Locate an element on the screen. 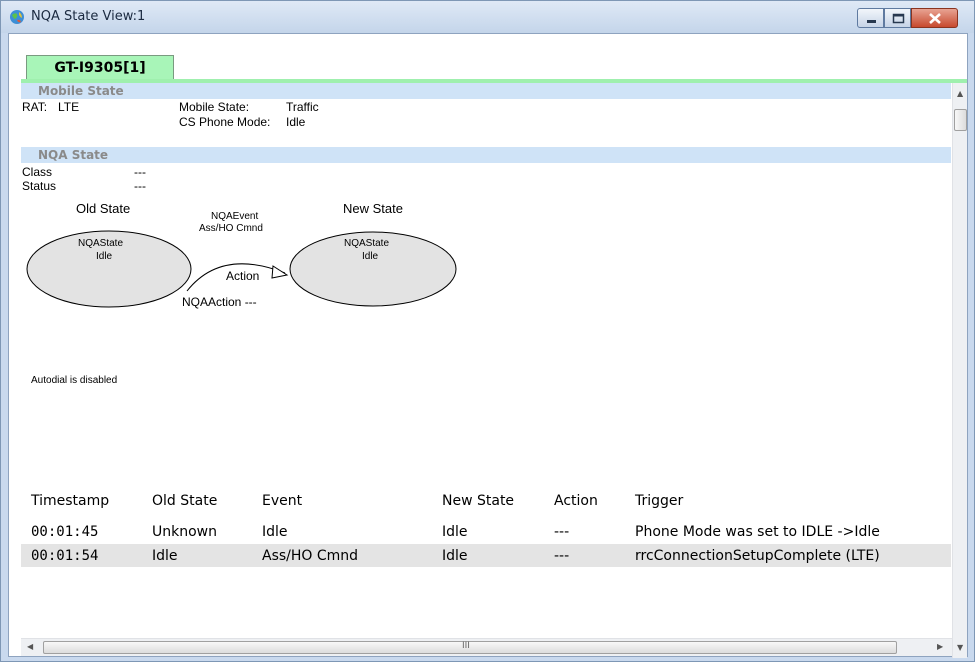 The height and width of the screenshot is (662, 975). horizontal-scrollbar: ◀ III ▶ is located at coordinates (486, 647).